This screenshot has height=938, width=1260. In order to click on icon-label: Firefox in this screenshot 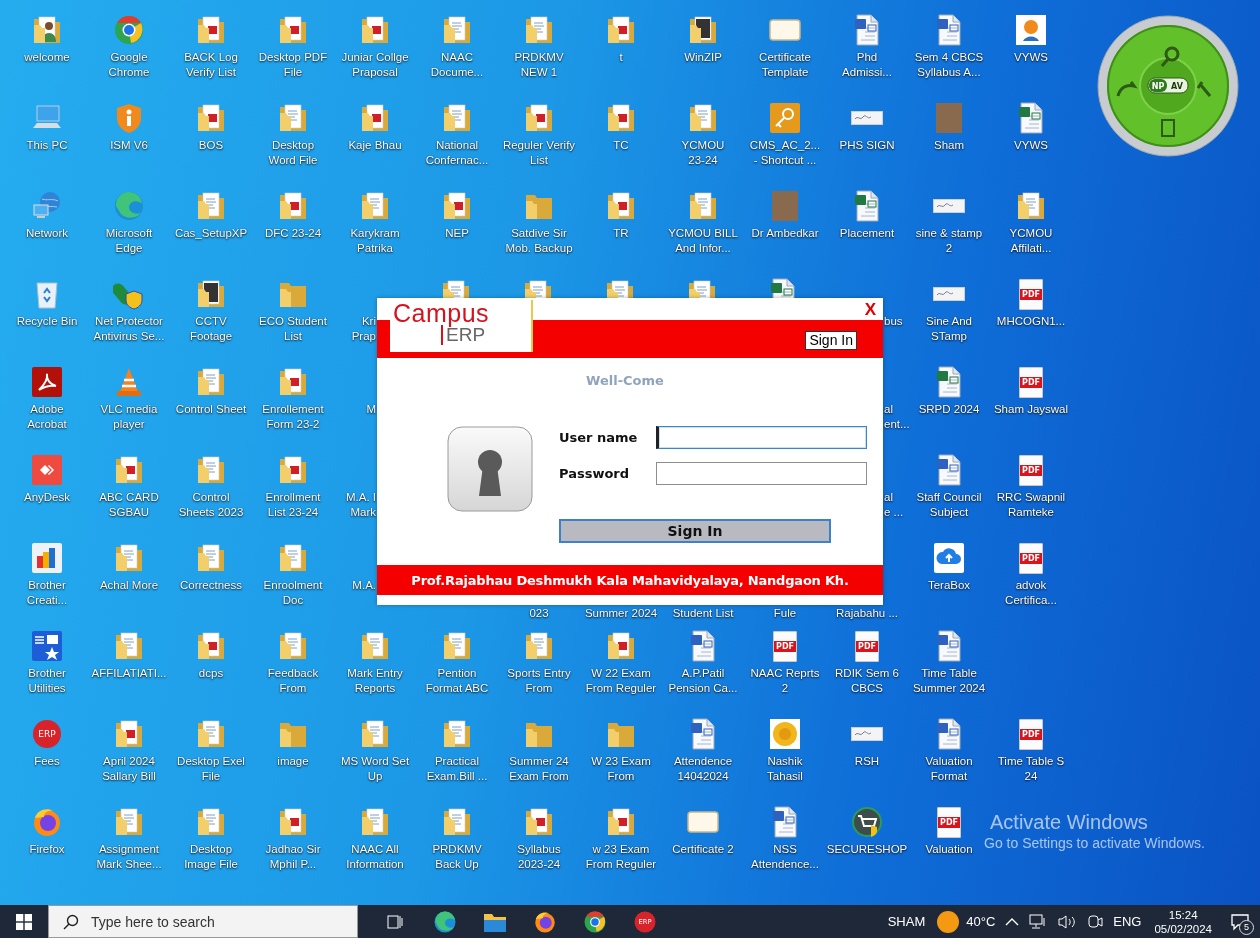, I will do `click(47, 849)`.